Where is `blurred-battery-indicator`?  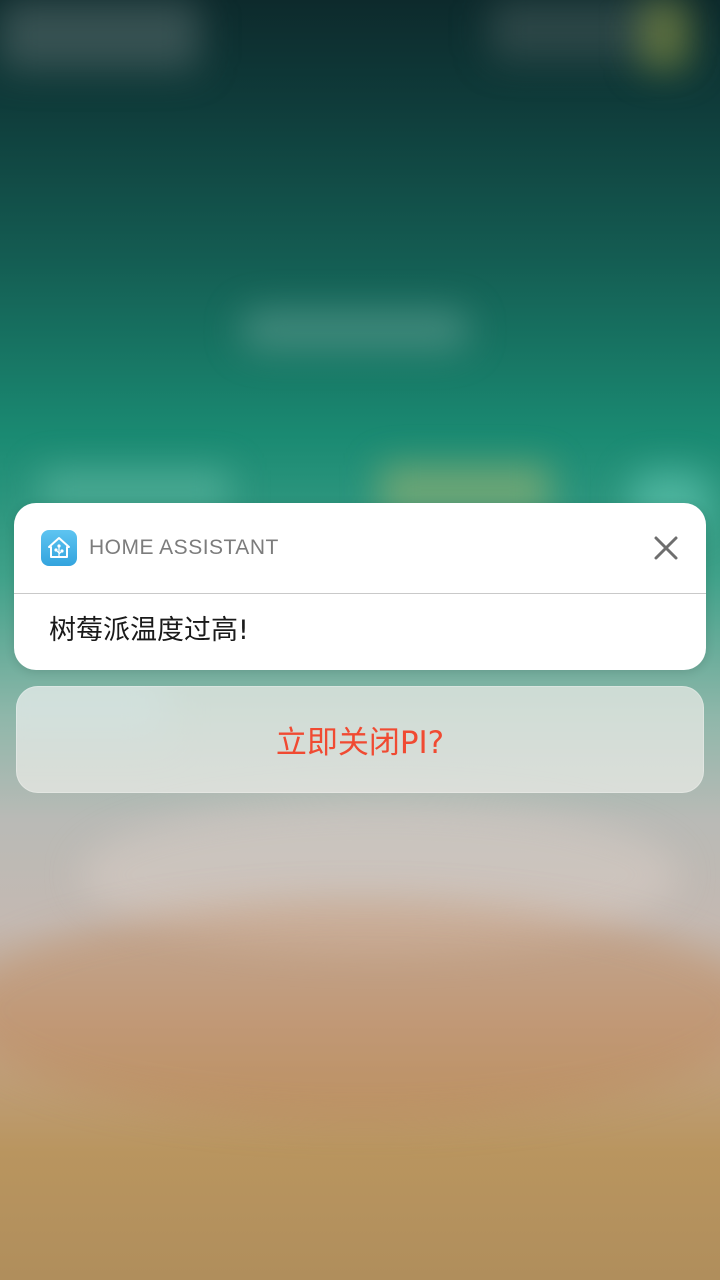
blurred-battery-indicator is located at coordinates (665, 35).